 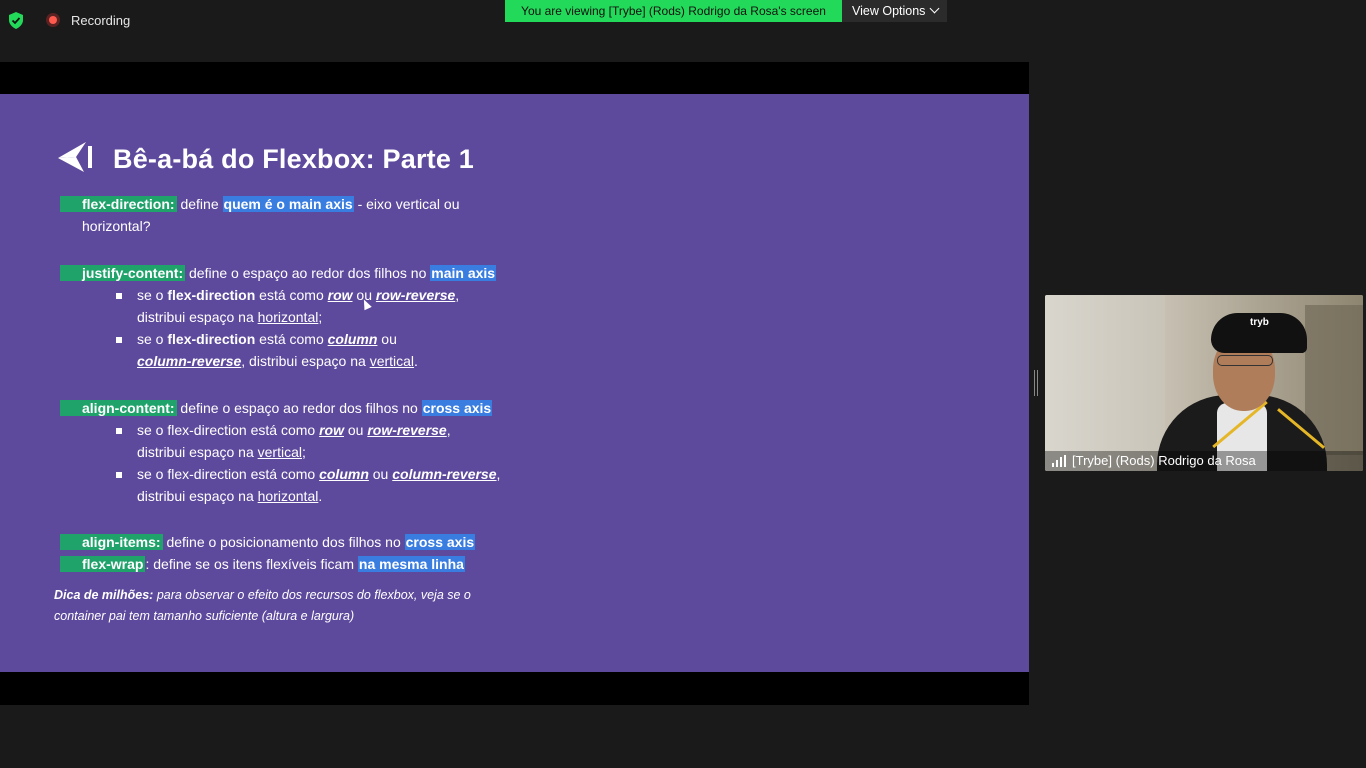 What do you see at coordinates (1036, 383) in the screenshot?
I see `panel-resize-handle` at bounding box center [1036, 383].